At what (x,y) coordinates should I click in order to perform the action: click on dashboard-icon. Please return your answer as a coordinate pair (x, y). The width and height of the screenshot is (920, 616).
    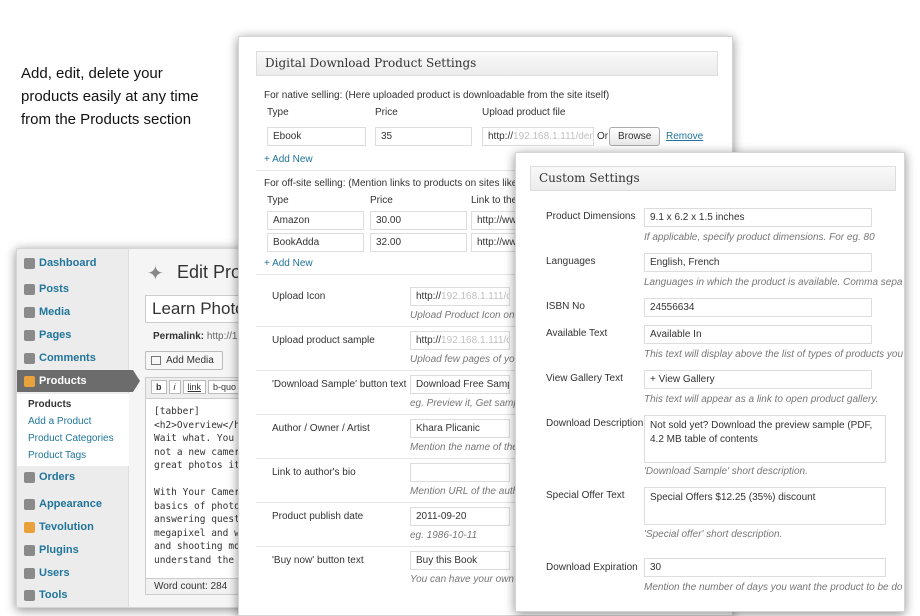
    Looking at the image, I should click on (29, 263).